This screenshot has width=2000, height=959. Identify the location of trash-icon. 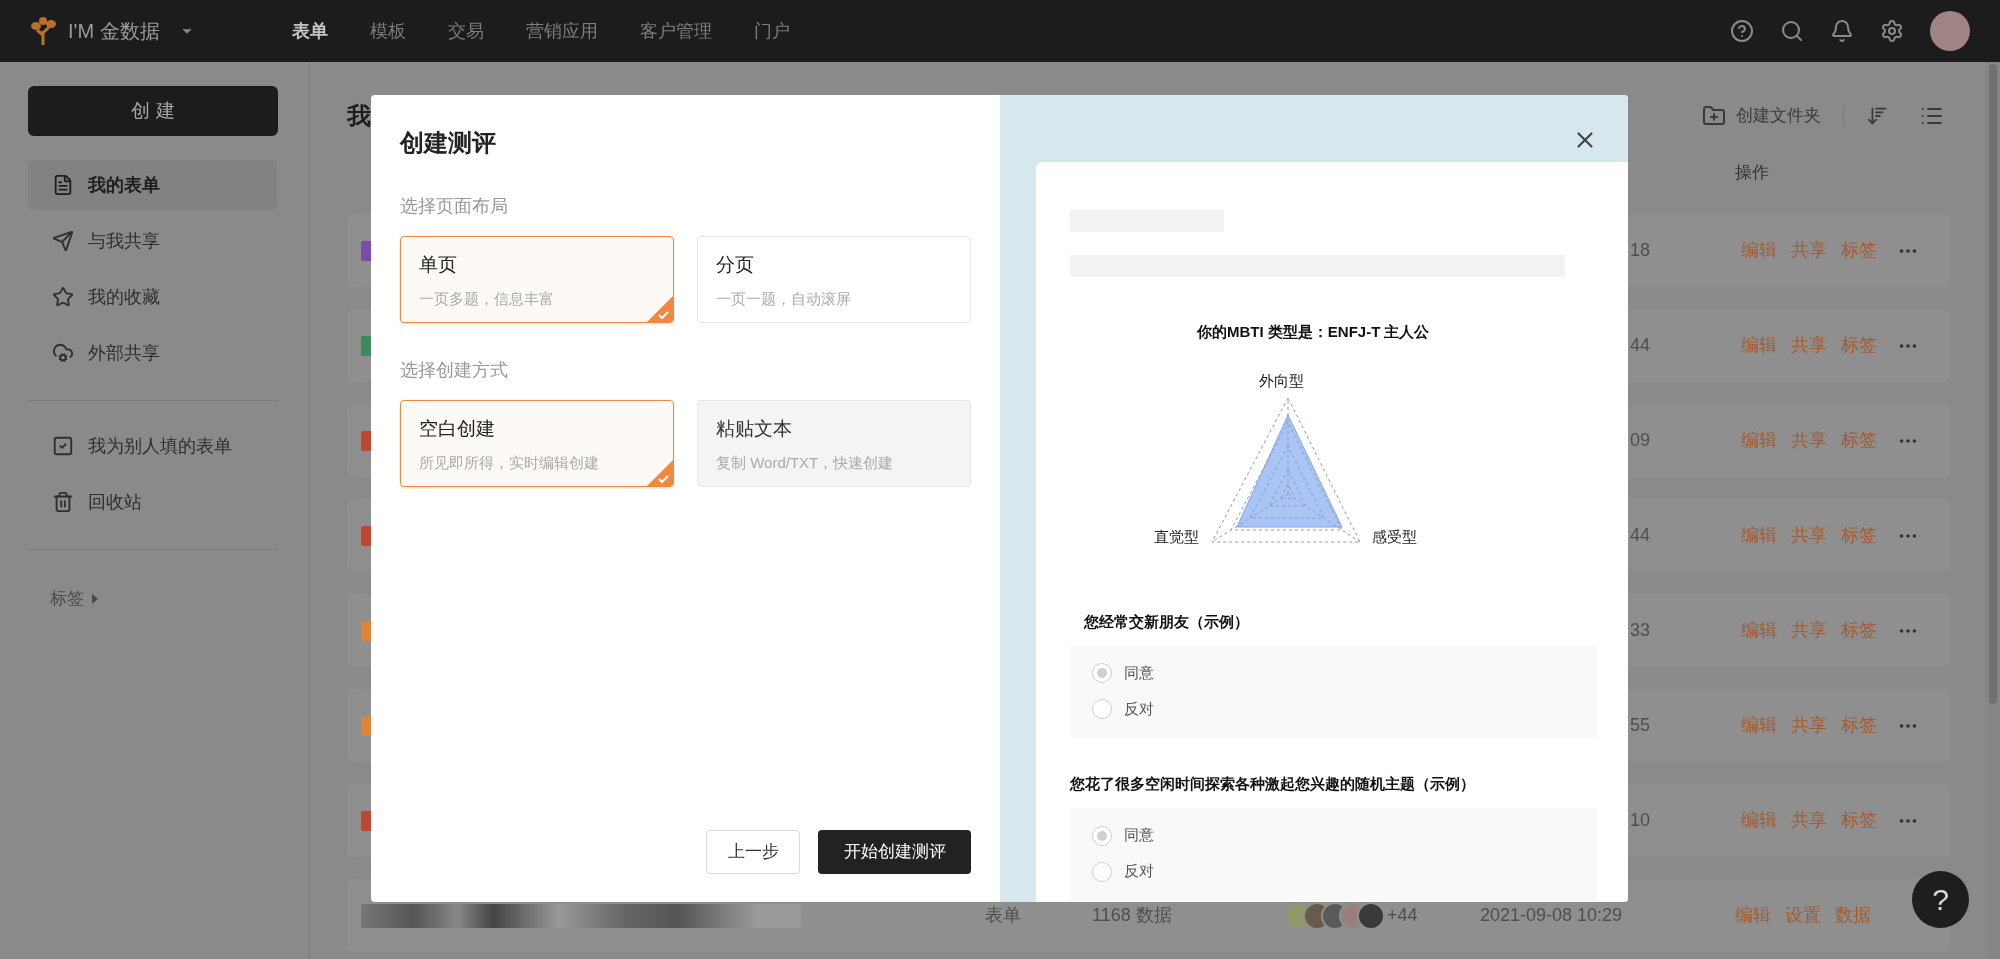
(63, 502).